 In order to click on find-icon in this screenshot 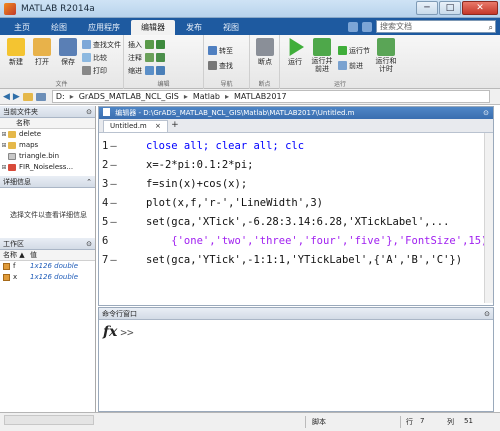, I will do `click(212, 65)`.